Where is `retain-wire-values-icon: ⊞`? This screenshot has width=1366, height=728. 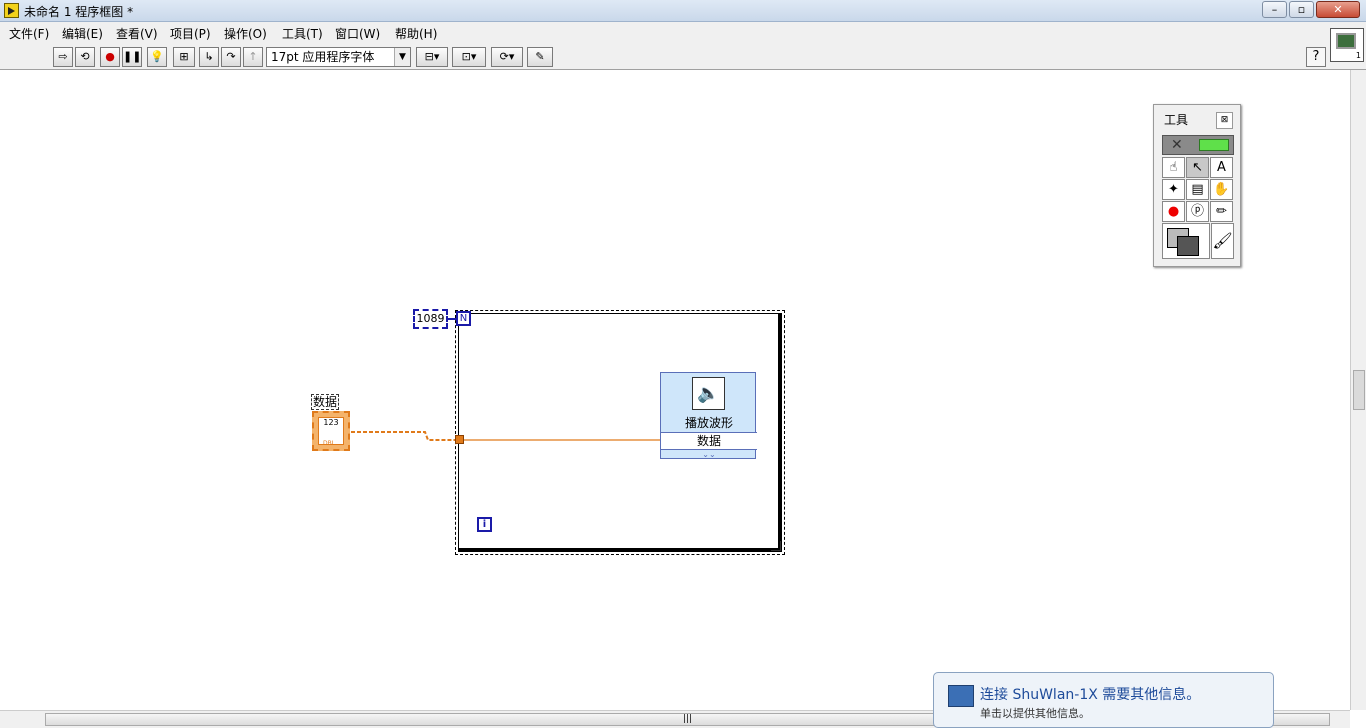 retain-wire-values-icon: ⊞ is located at coordinates (184, 57).